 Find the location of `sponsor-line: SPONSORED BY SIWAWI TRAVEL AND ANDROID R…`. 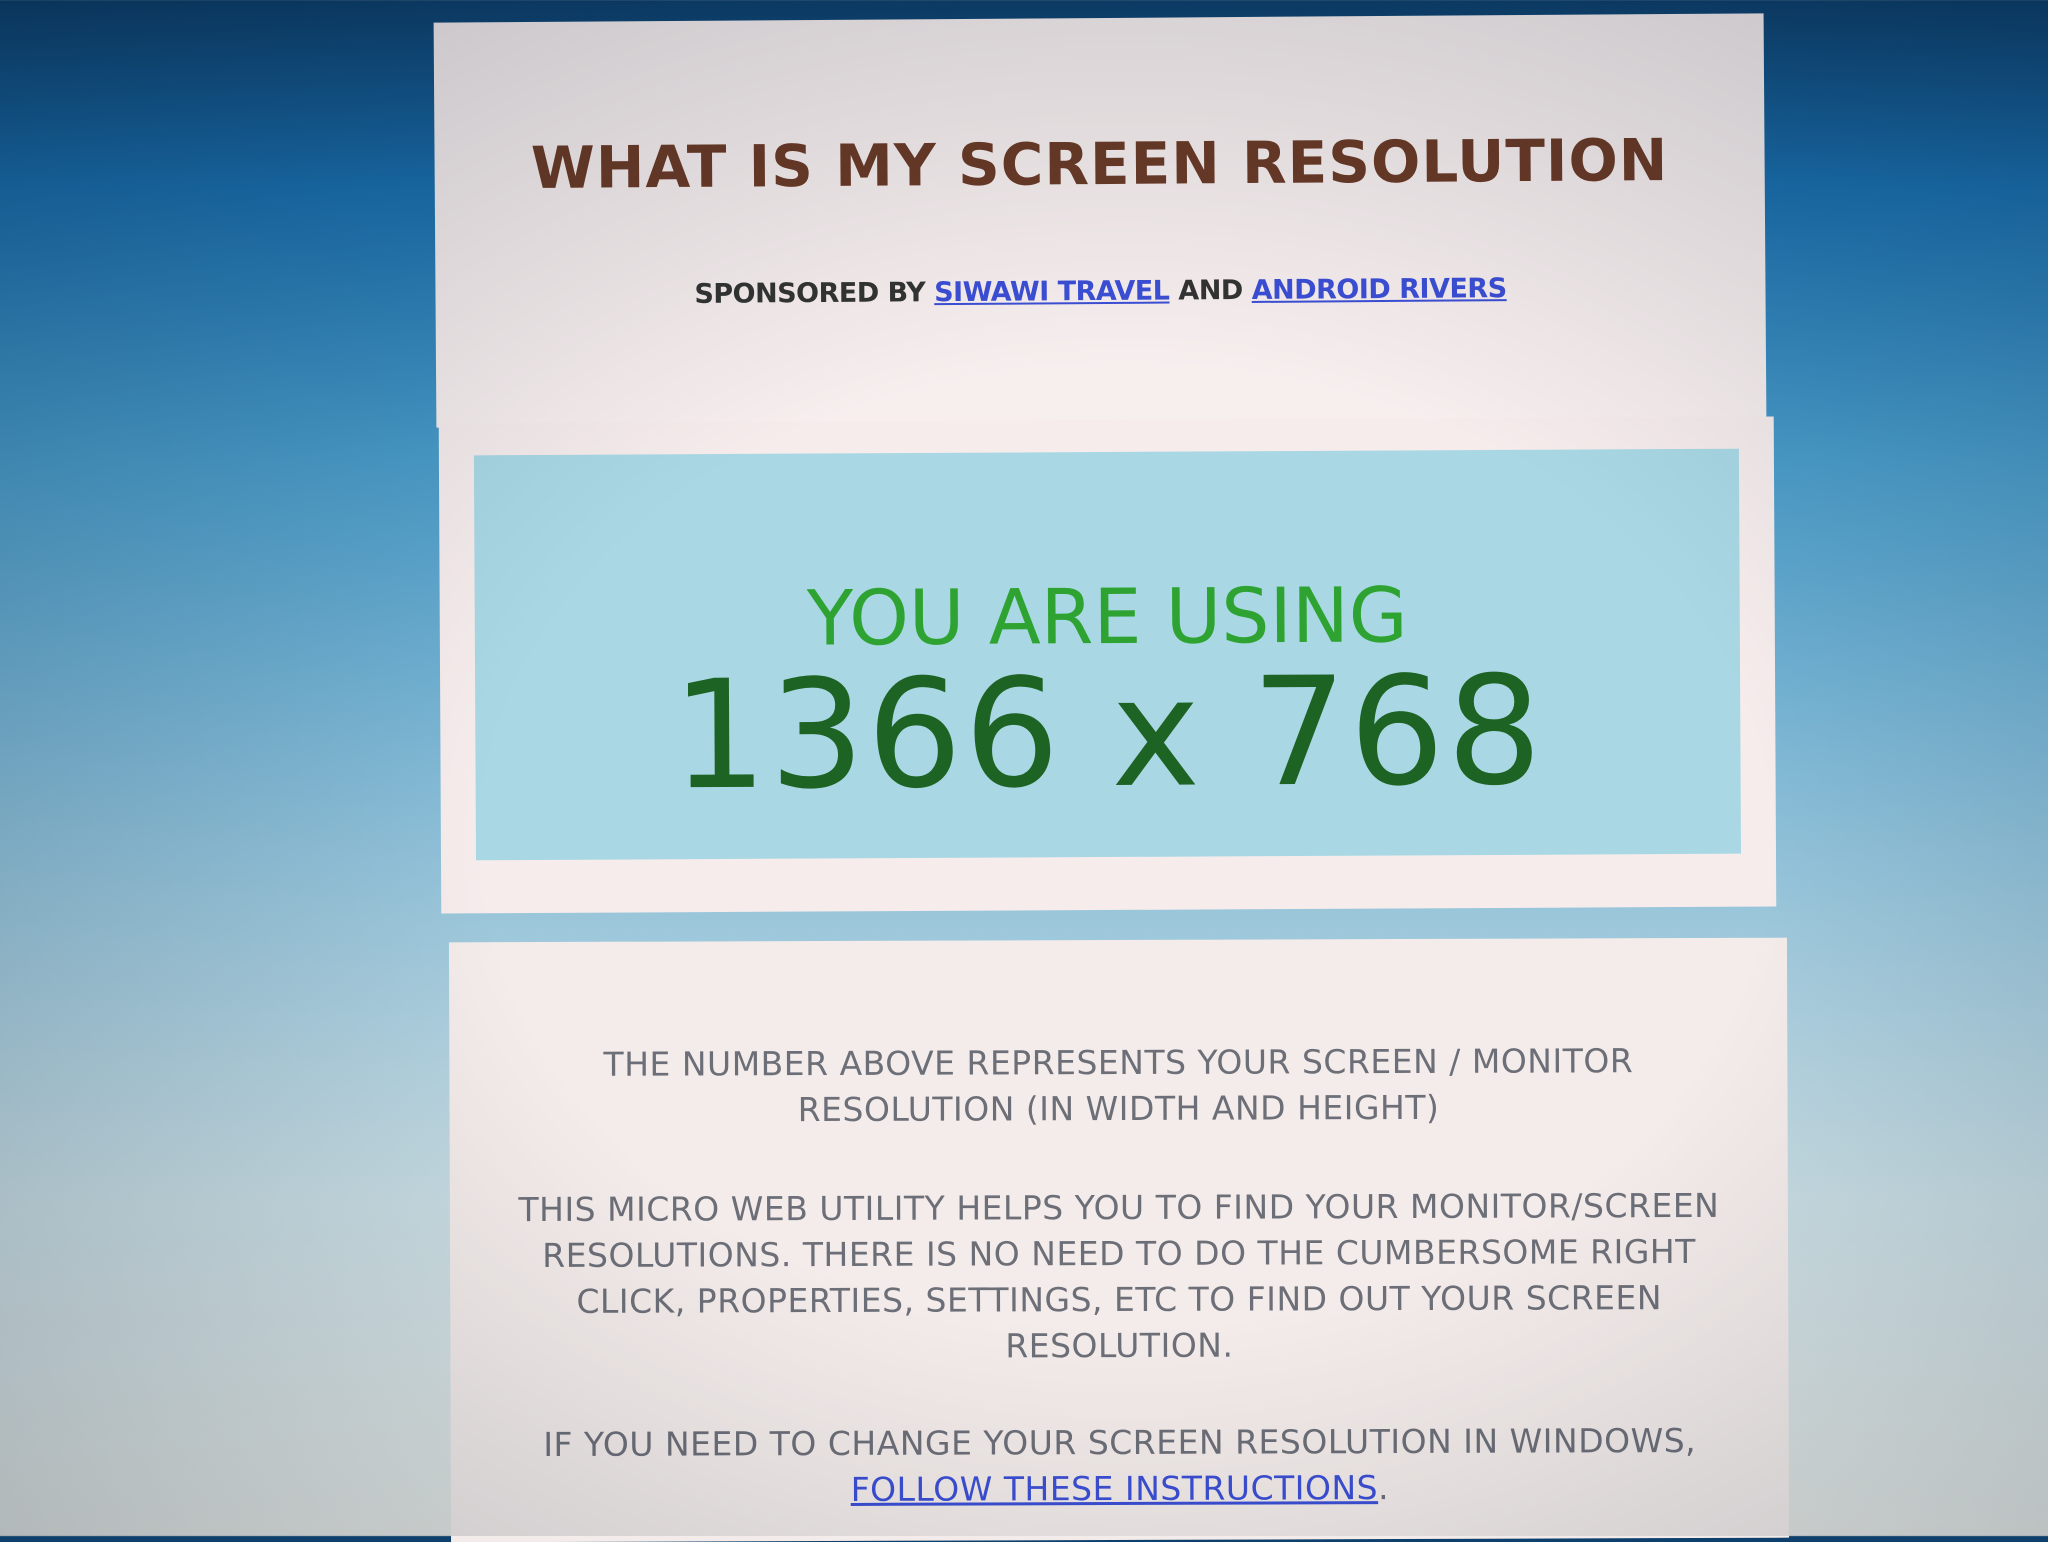

sponsor-line: SPONSORED BY SIWAWI TRAVEL AND ANDROID R… is located at coordinates (1100, 291).